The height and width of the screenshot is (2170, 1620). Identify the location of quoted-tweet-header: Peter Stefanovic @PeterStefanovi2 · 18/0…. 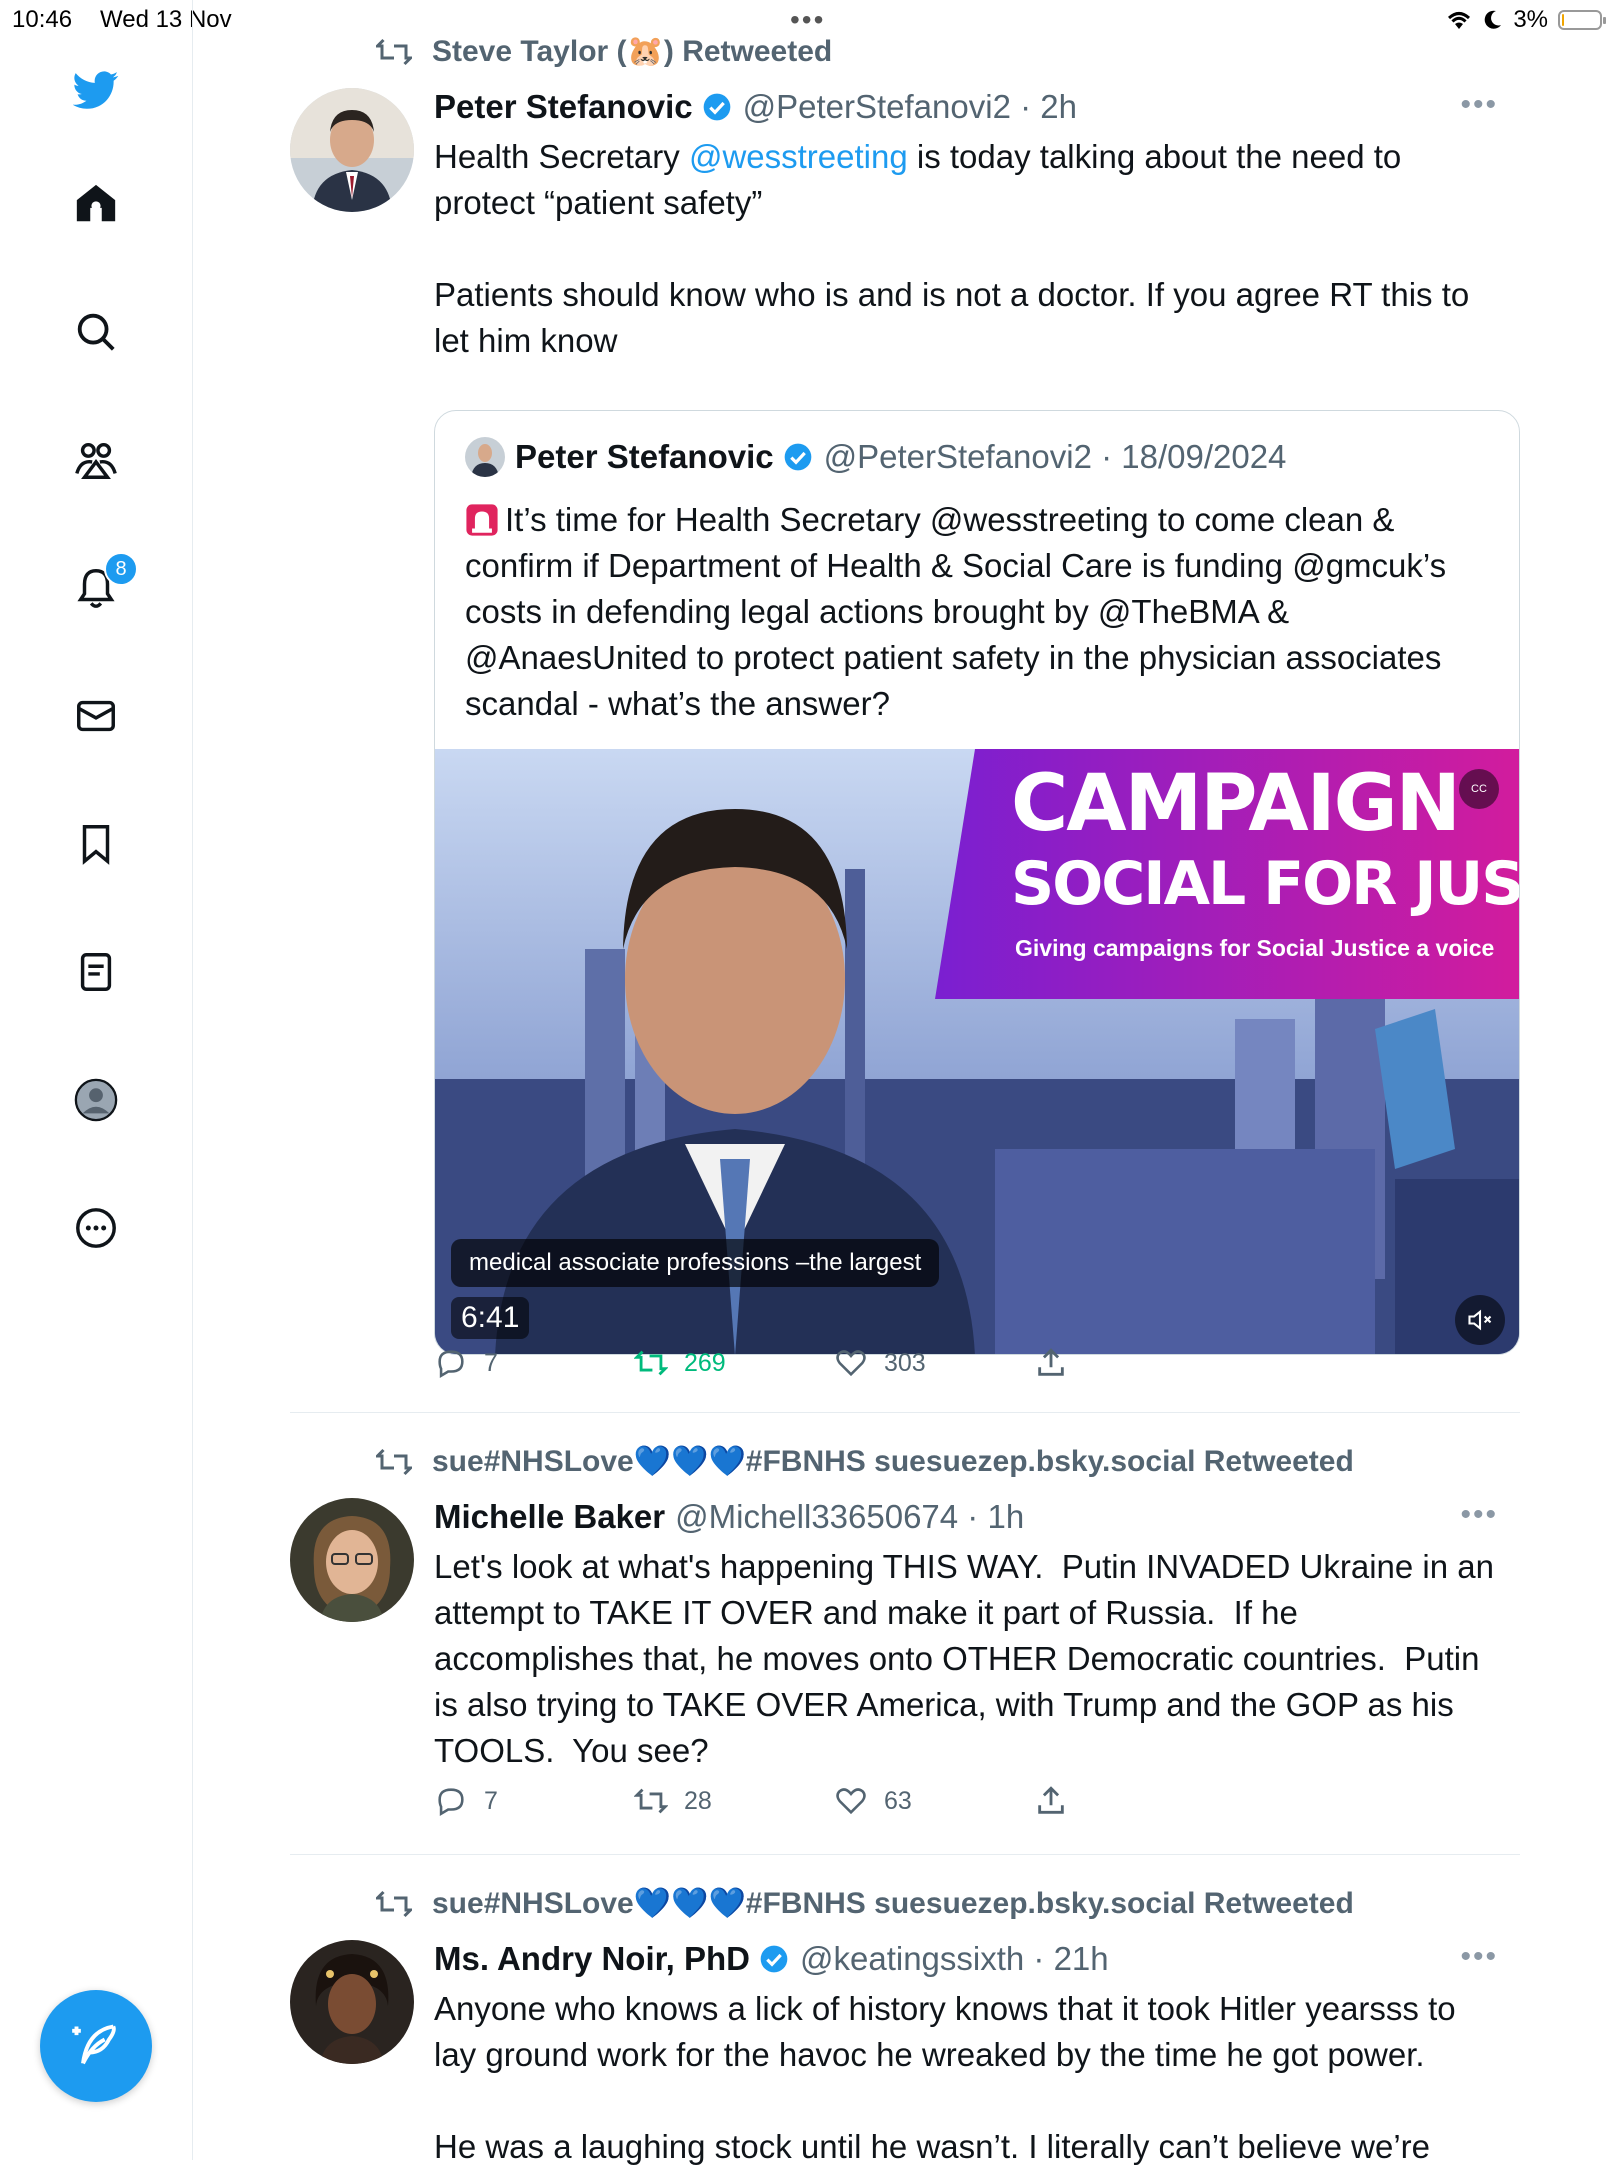
(875, 457).